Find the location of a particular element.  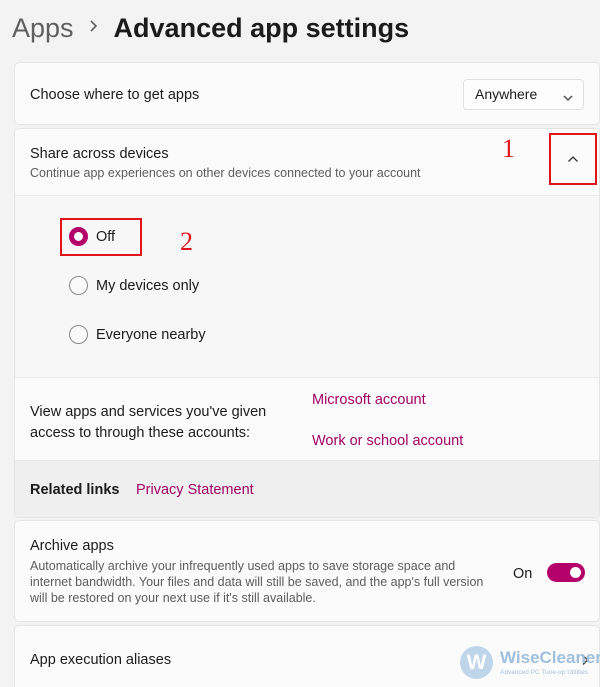

radio-option-my-devices-only: My devices only is located at coordinates (134, 285).